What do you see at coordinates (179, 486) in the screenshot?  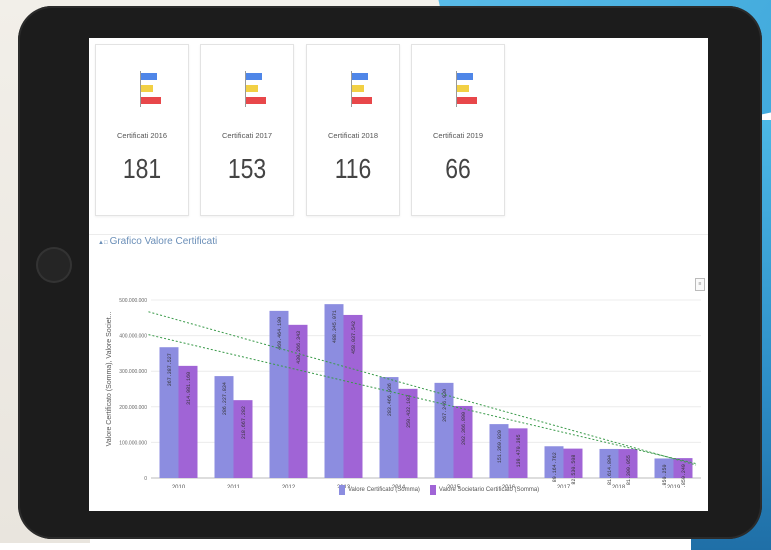 I see `x-tick-label: 2010` at bounding box center [179, 486].